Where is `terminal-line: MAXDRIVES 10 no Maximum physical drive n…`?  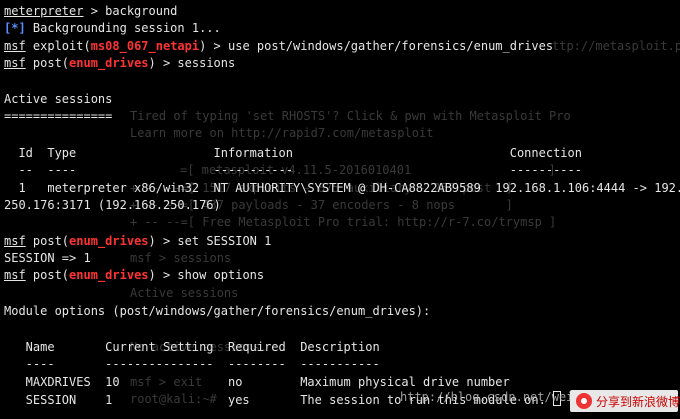
terminal-line: MAXDRIVES 10 no Maximum physical drive n… is located at coordinates (257, 382).